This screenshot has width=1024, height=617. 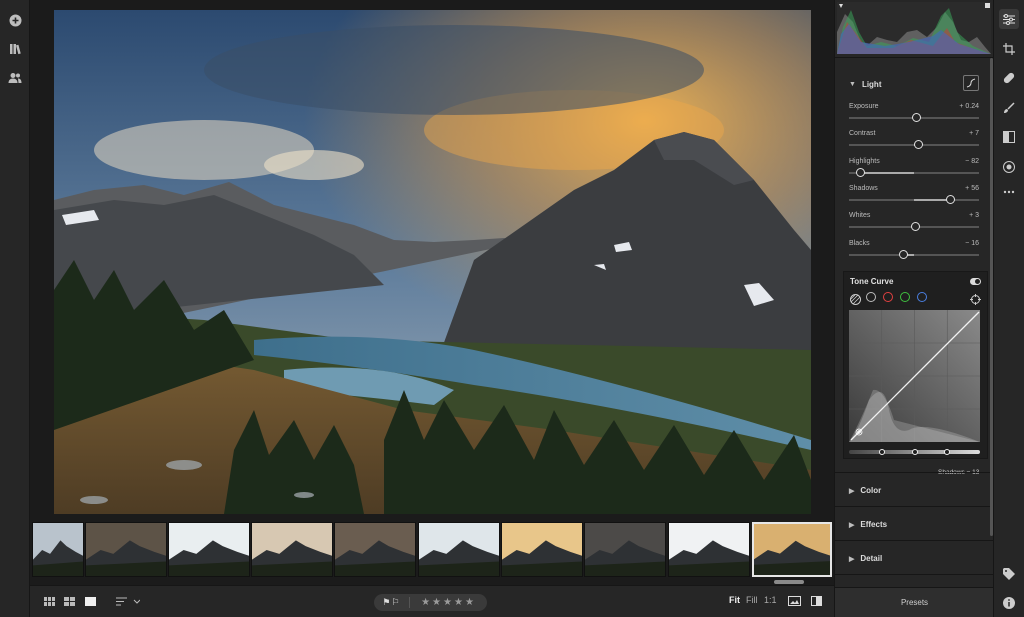 What do you see at coordinates (1009, 167) in the screenshot?
I see `radial-icon` at bounding box center [1009, 167].